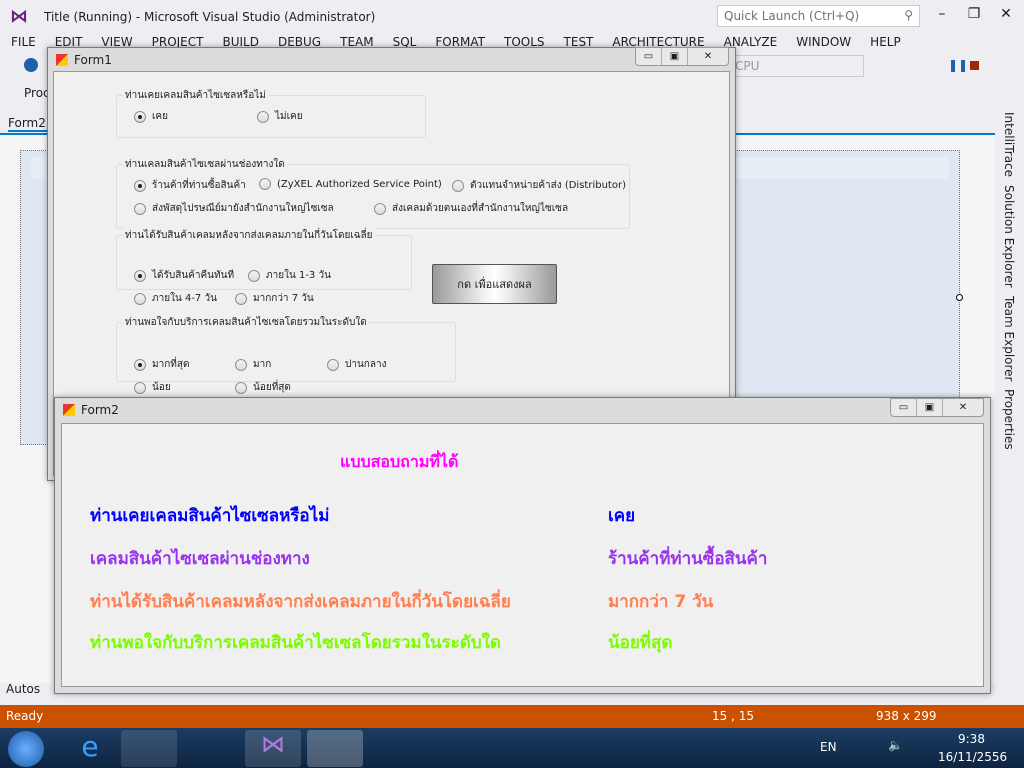  I want to click on form2-title: Form2, so click(100, 410).